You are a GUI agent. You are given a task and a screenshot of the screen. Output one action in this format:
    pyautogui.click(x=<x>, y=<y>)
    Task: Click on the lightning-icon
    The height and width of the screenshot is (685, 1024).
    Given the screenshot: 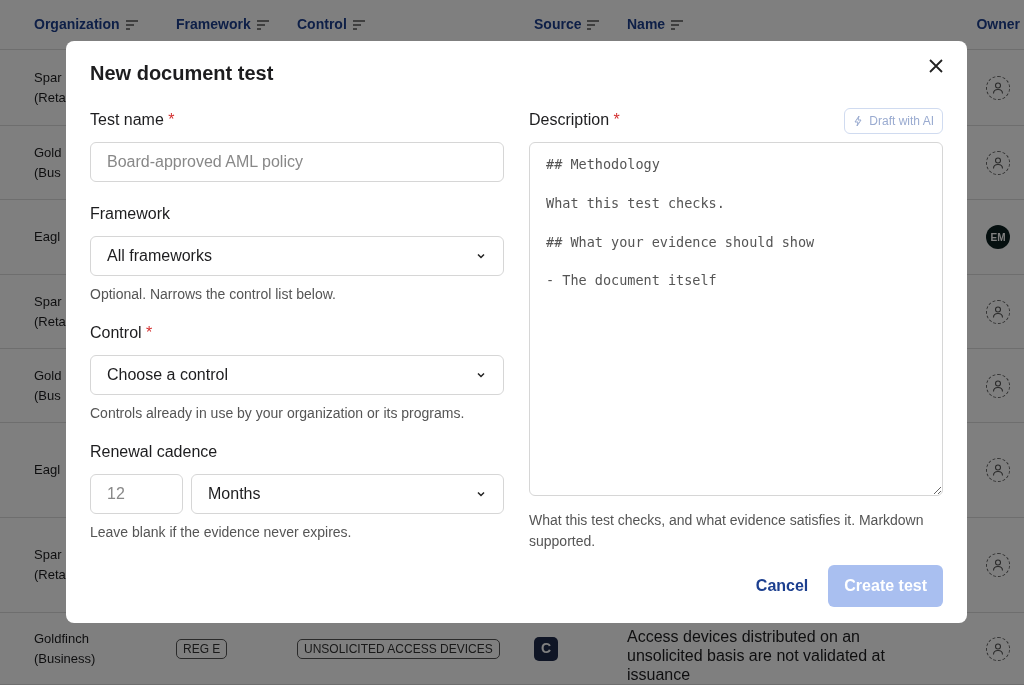 What is the action you would take?
    pyautogui.click(x=858, y=121)
    